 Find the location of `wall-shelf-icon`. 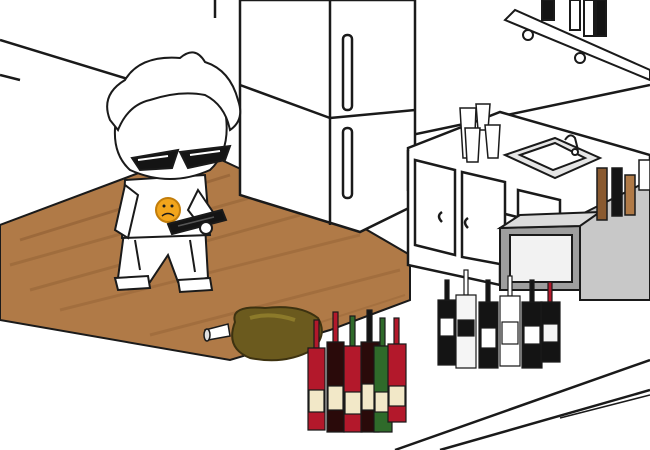

wall-shelf-icon is located at coordinates (576, 41).